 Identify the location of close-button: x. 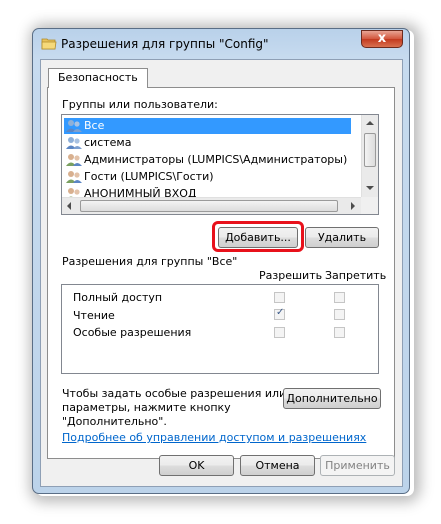
(382, 39).